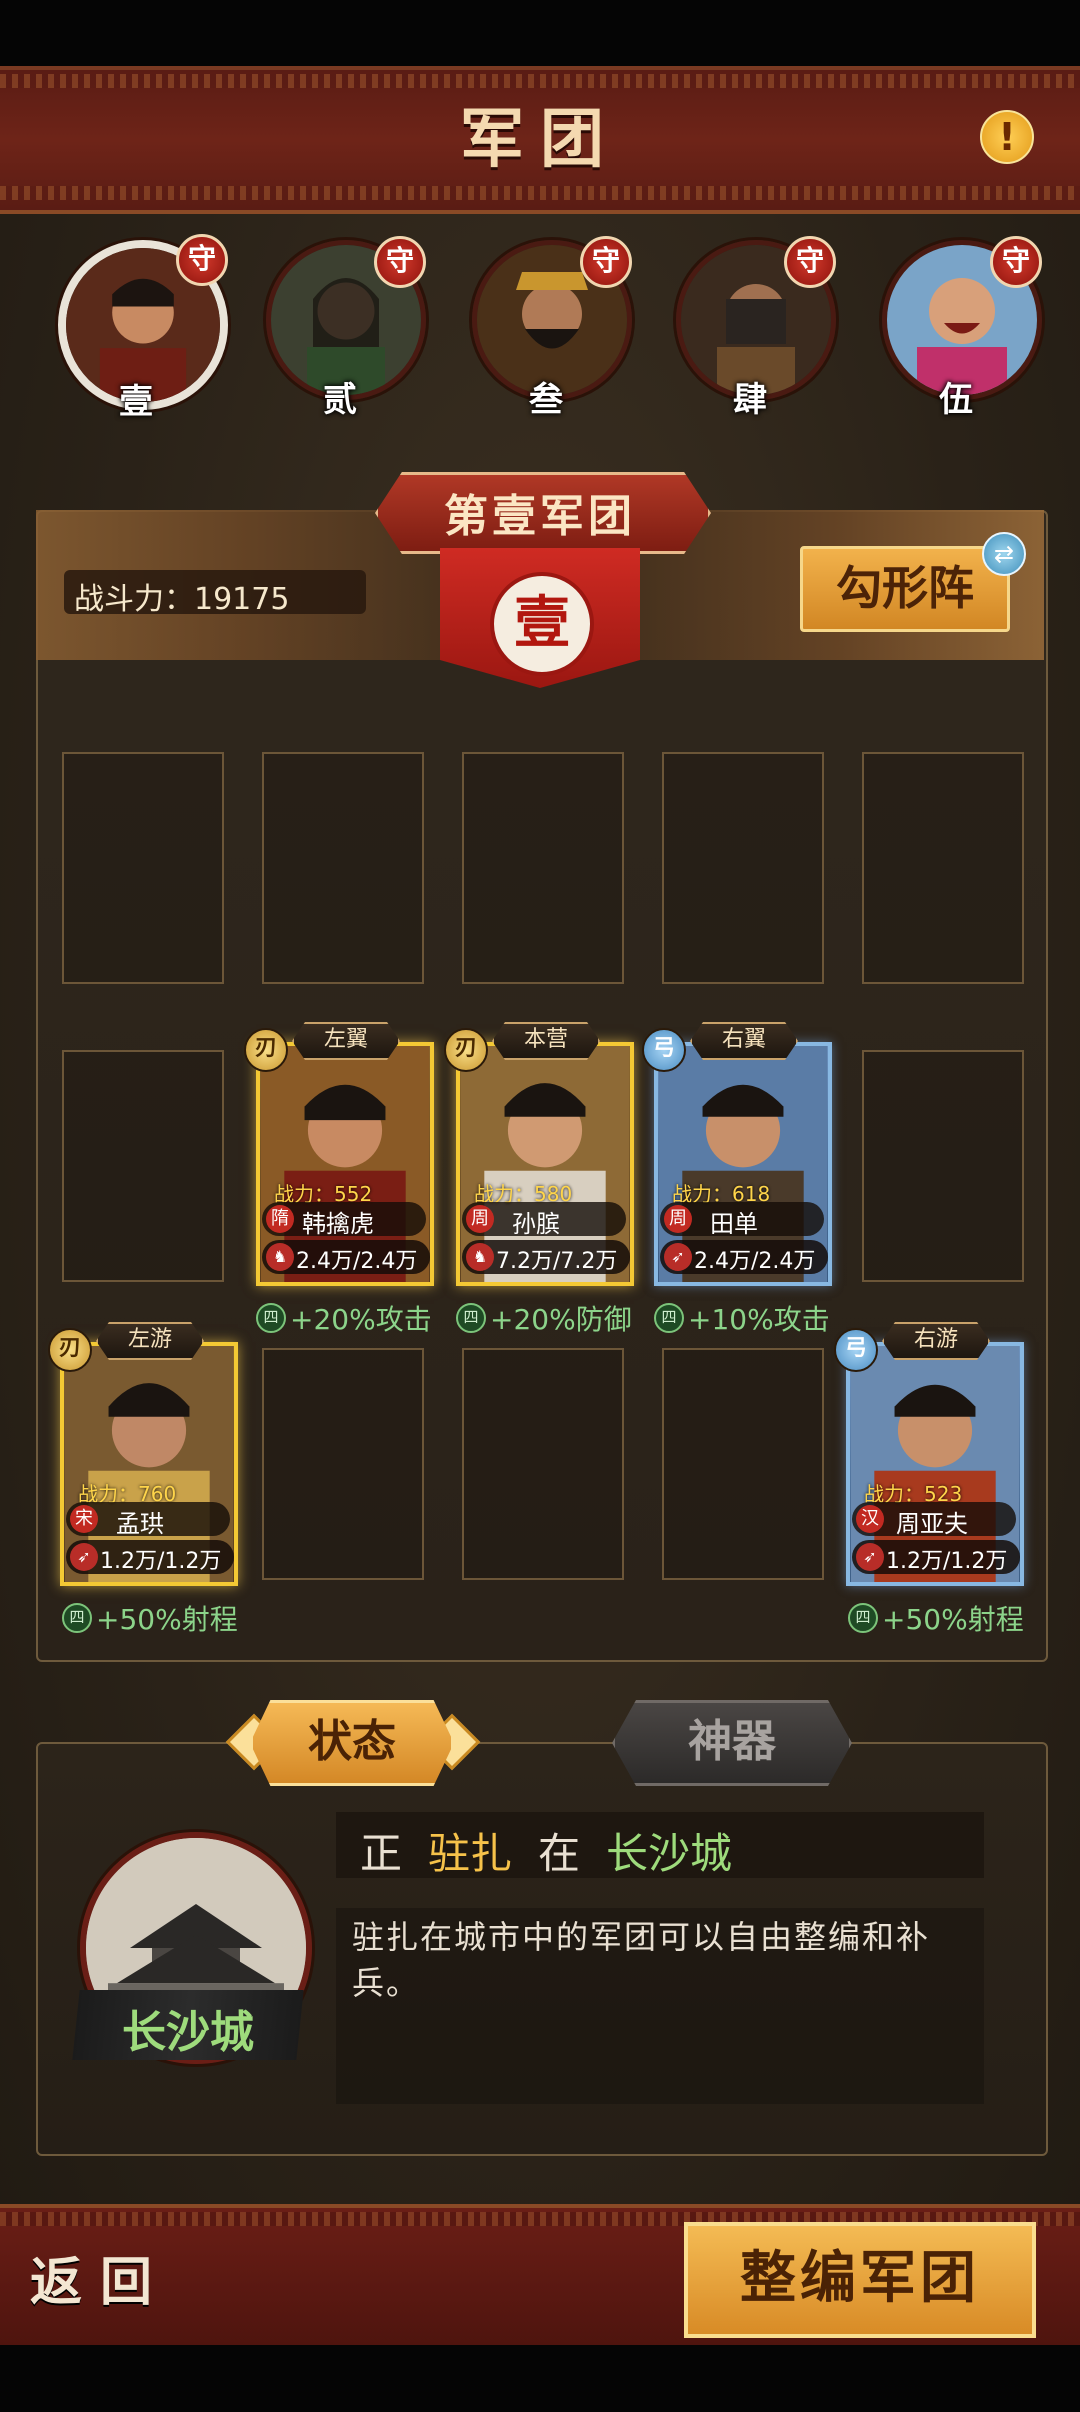 The image size is (1080, 2412). What do you see at coordinates (1007, 137) in the screenshot?
I see `info-icon: !` at bounding box center [1007, 137].